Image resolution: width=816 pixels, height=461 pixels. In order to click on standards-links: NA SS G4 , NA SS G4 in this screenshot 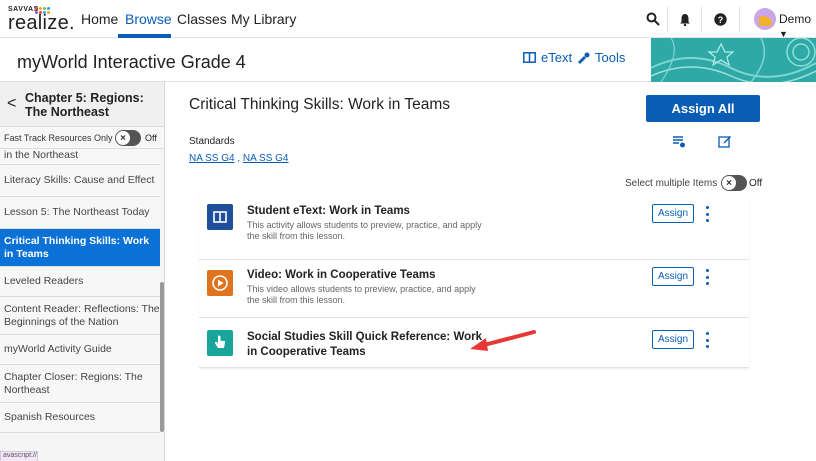, I will do `click(239, 158)`.